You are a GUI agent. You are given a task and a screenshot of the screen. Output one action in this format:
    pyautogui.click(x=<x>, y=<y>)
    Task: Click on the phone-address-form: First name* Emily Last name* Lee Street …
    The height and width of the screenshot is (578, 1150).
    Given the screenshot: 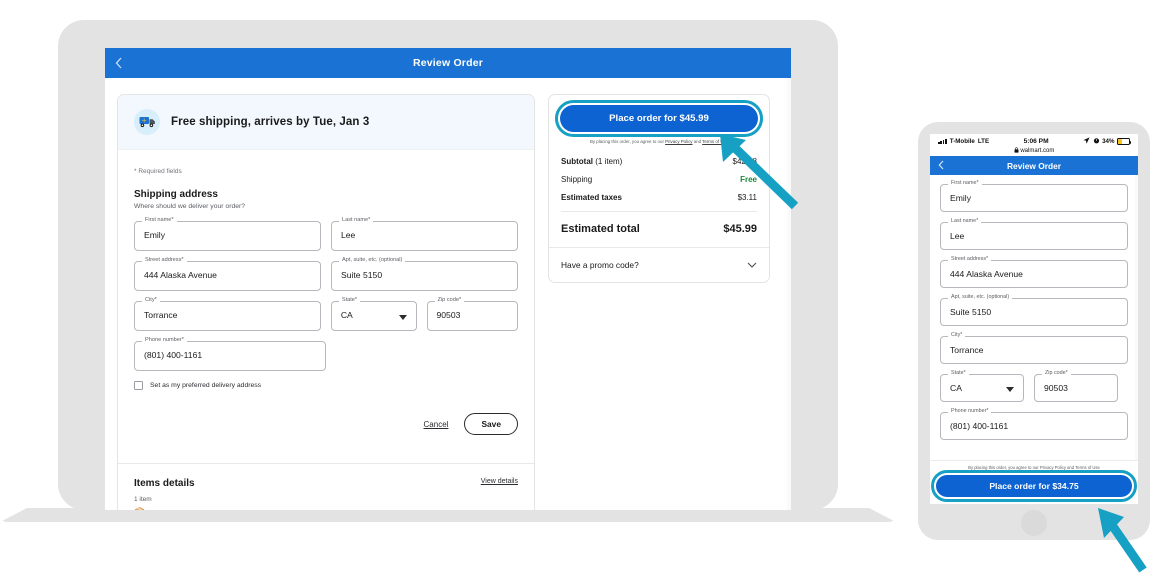 What is the action you would take?
    pyautogui.click(x=1034, y=307)
    